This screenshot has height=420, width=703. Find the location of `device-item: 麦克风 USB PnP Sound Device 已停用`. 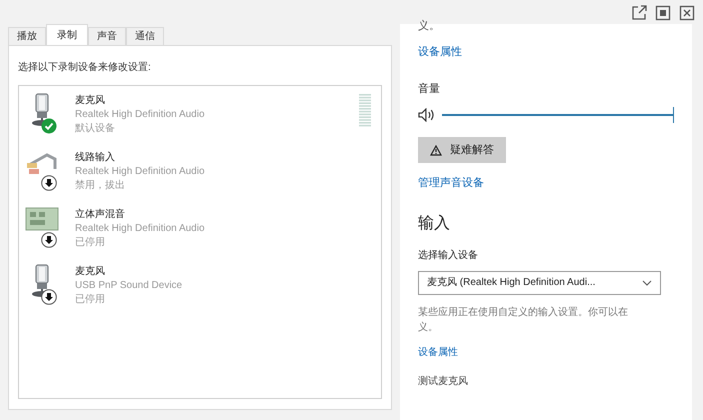

device-item: 麦克风 USB PnP Sound Device 已停用 is located at coordinates (173, 288).